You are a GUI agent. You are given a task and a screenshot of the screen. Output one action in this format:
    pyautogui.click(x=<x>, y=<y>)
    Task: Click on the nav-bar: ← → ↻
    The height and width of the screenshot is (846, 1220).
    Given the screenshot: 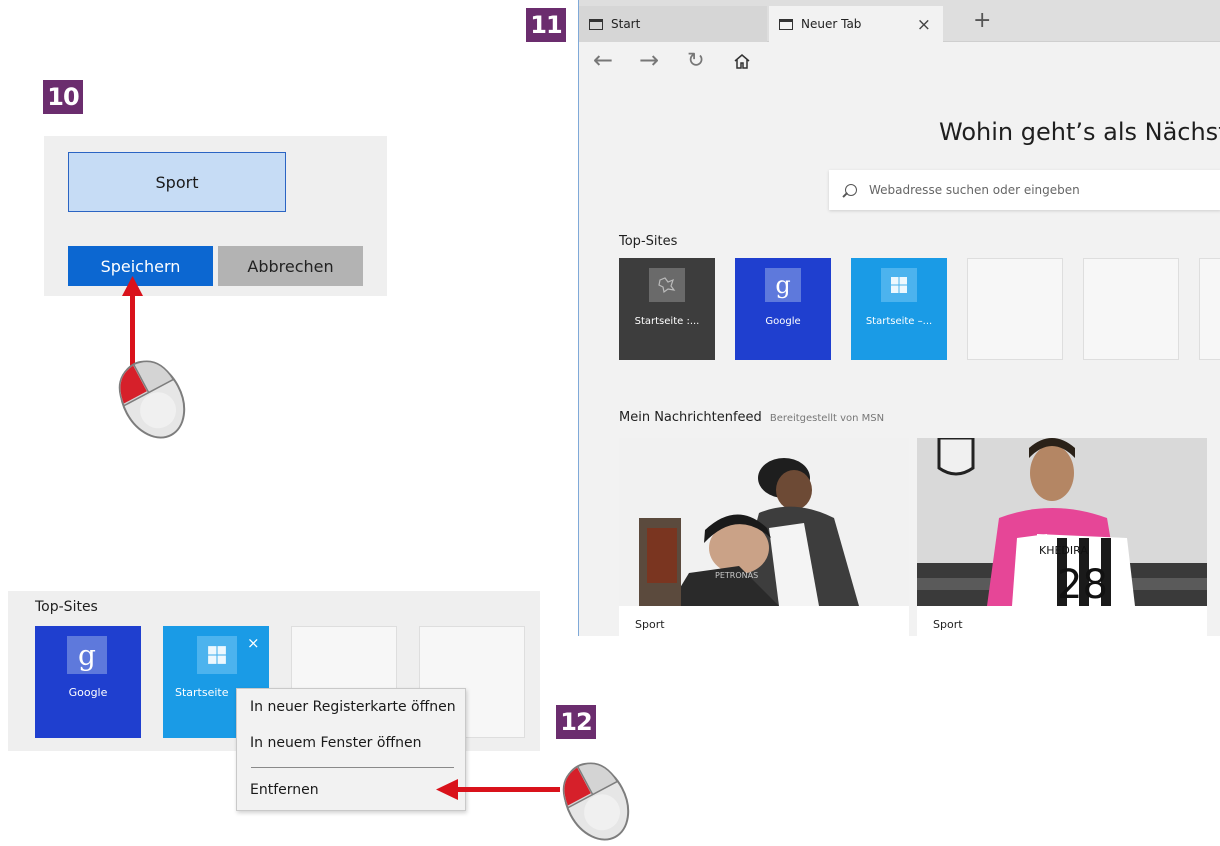 What is the action you would take?
    pyautogui.click(x=899, y=60)
    